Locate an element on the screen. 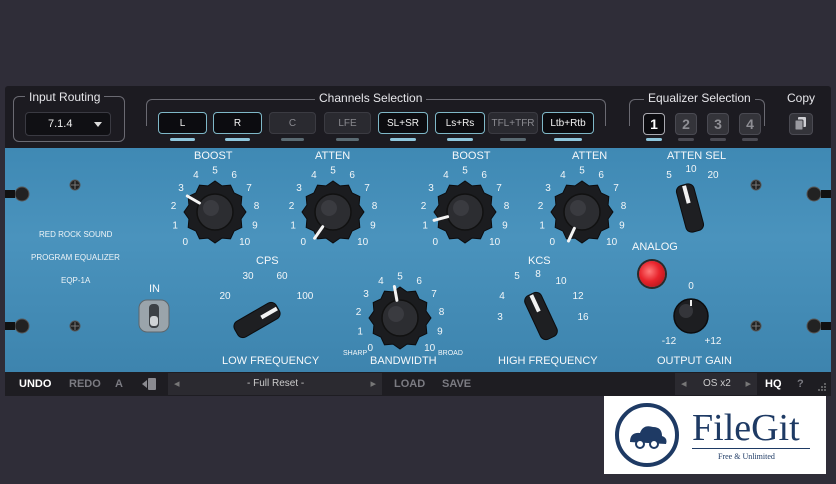  filegit-tagline: Free & Unlimited is located at coordinates (746, 456).